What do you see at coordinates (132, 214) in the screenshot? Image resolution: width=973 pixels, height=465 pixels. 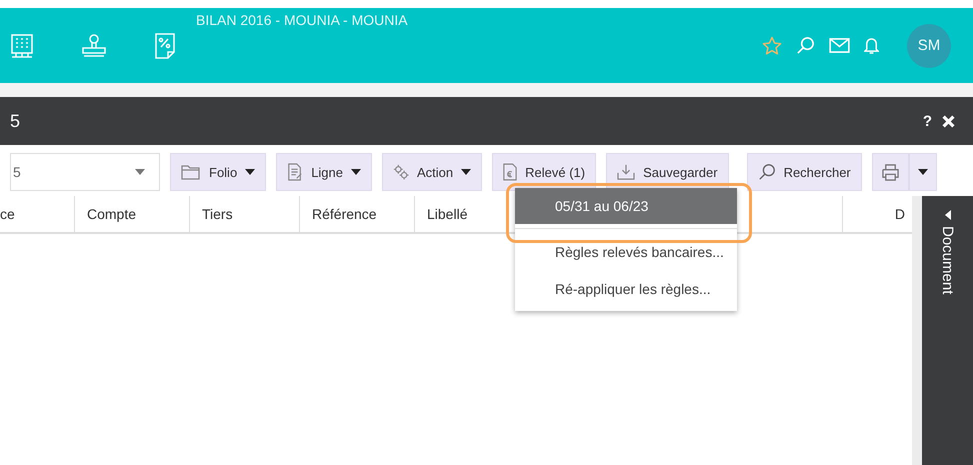 I see `column-header: Compte` at bounding box center [132, 214].